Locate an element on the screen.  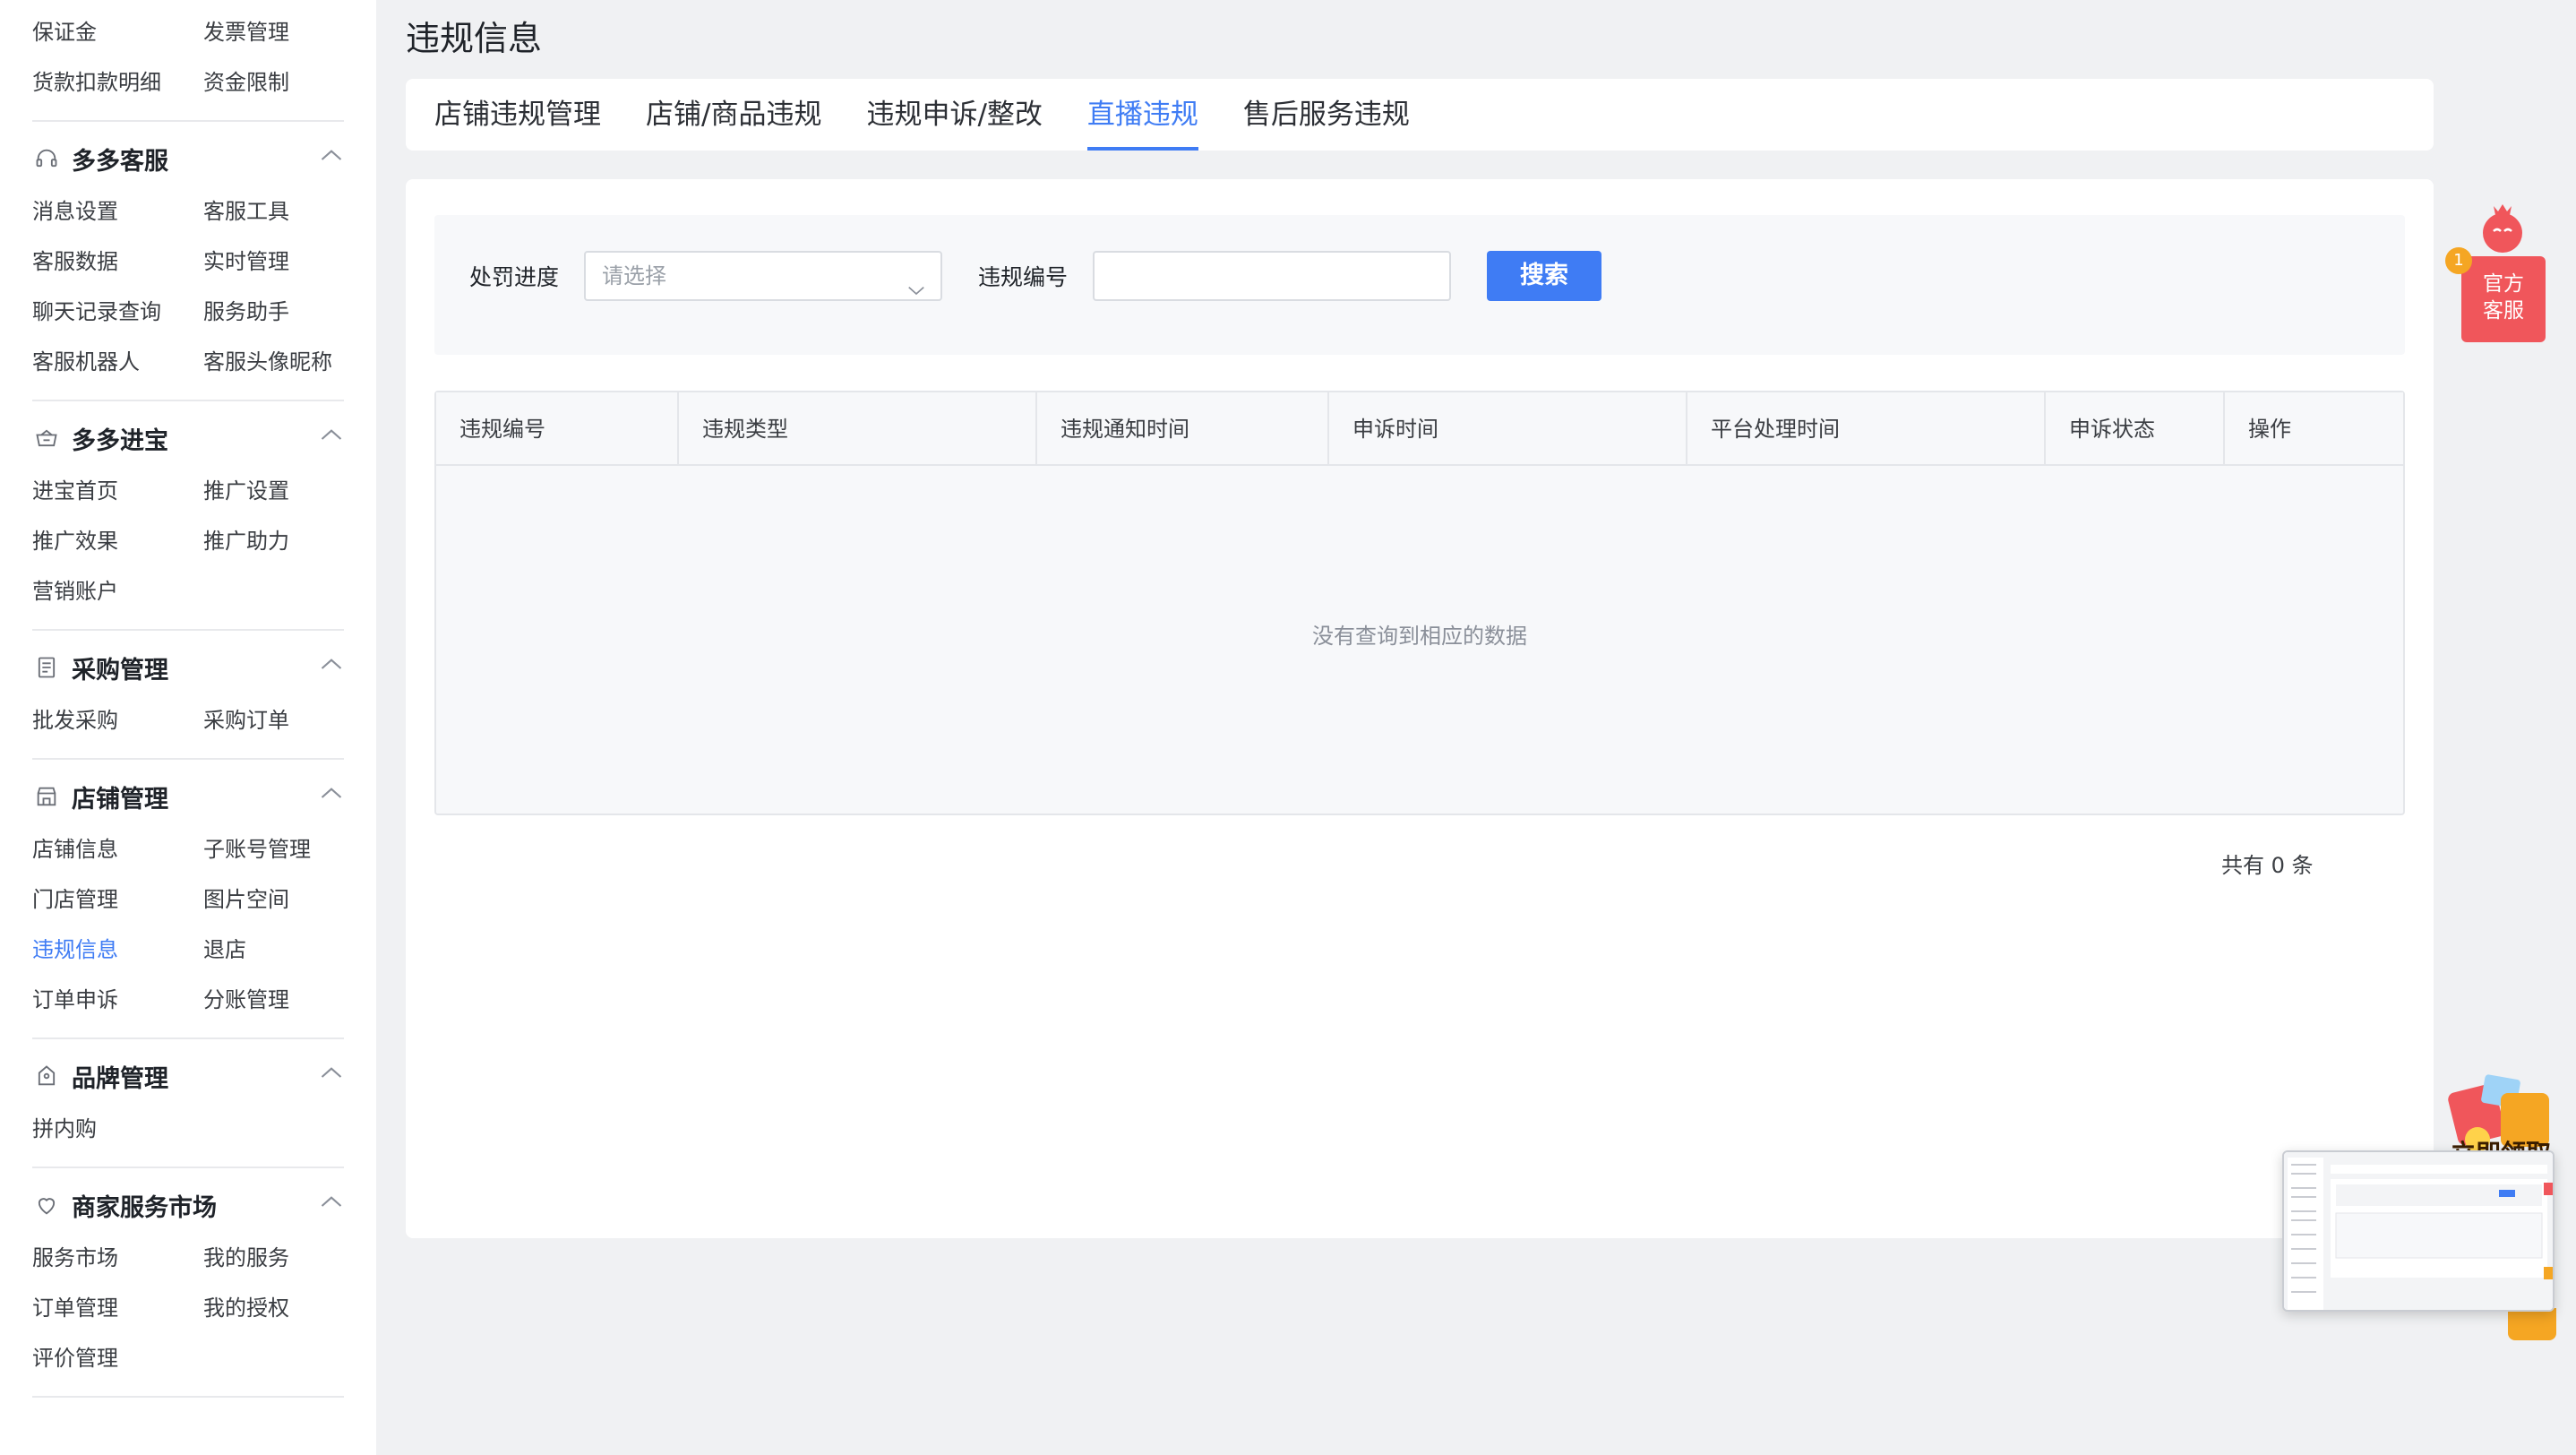
column-header: 申诉时间 is located at coordinates (1508, 428).